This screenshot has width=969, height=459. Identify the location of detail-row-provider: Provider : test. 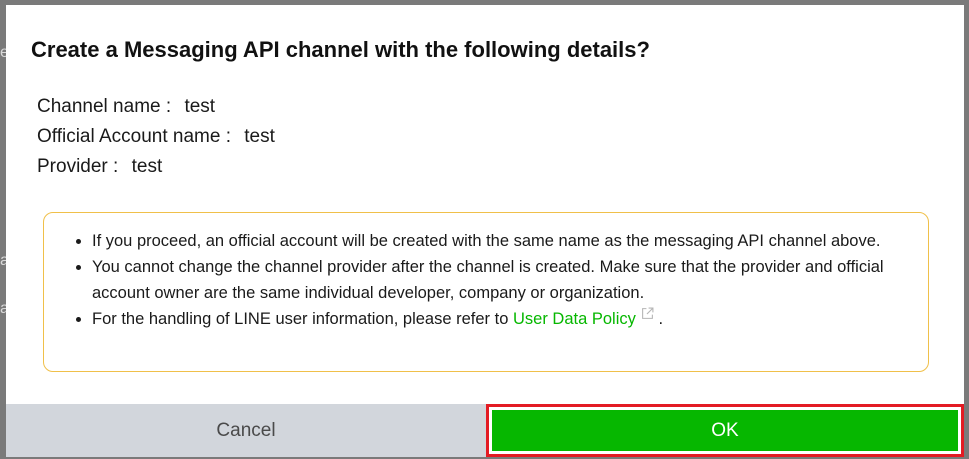
(156, 171).